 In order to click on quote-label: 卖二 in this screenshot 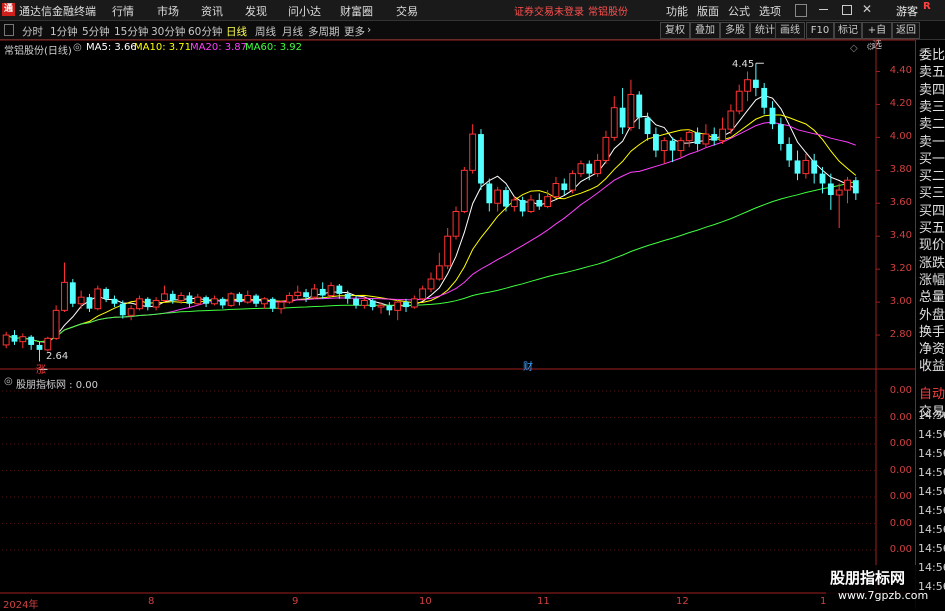, I will do `click(932, 125)`.